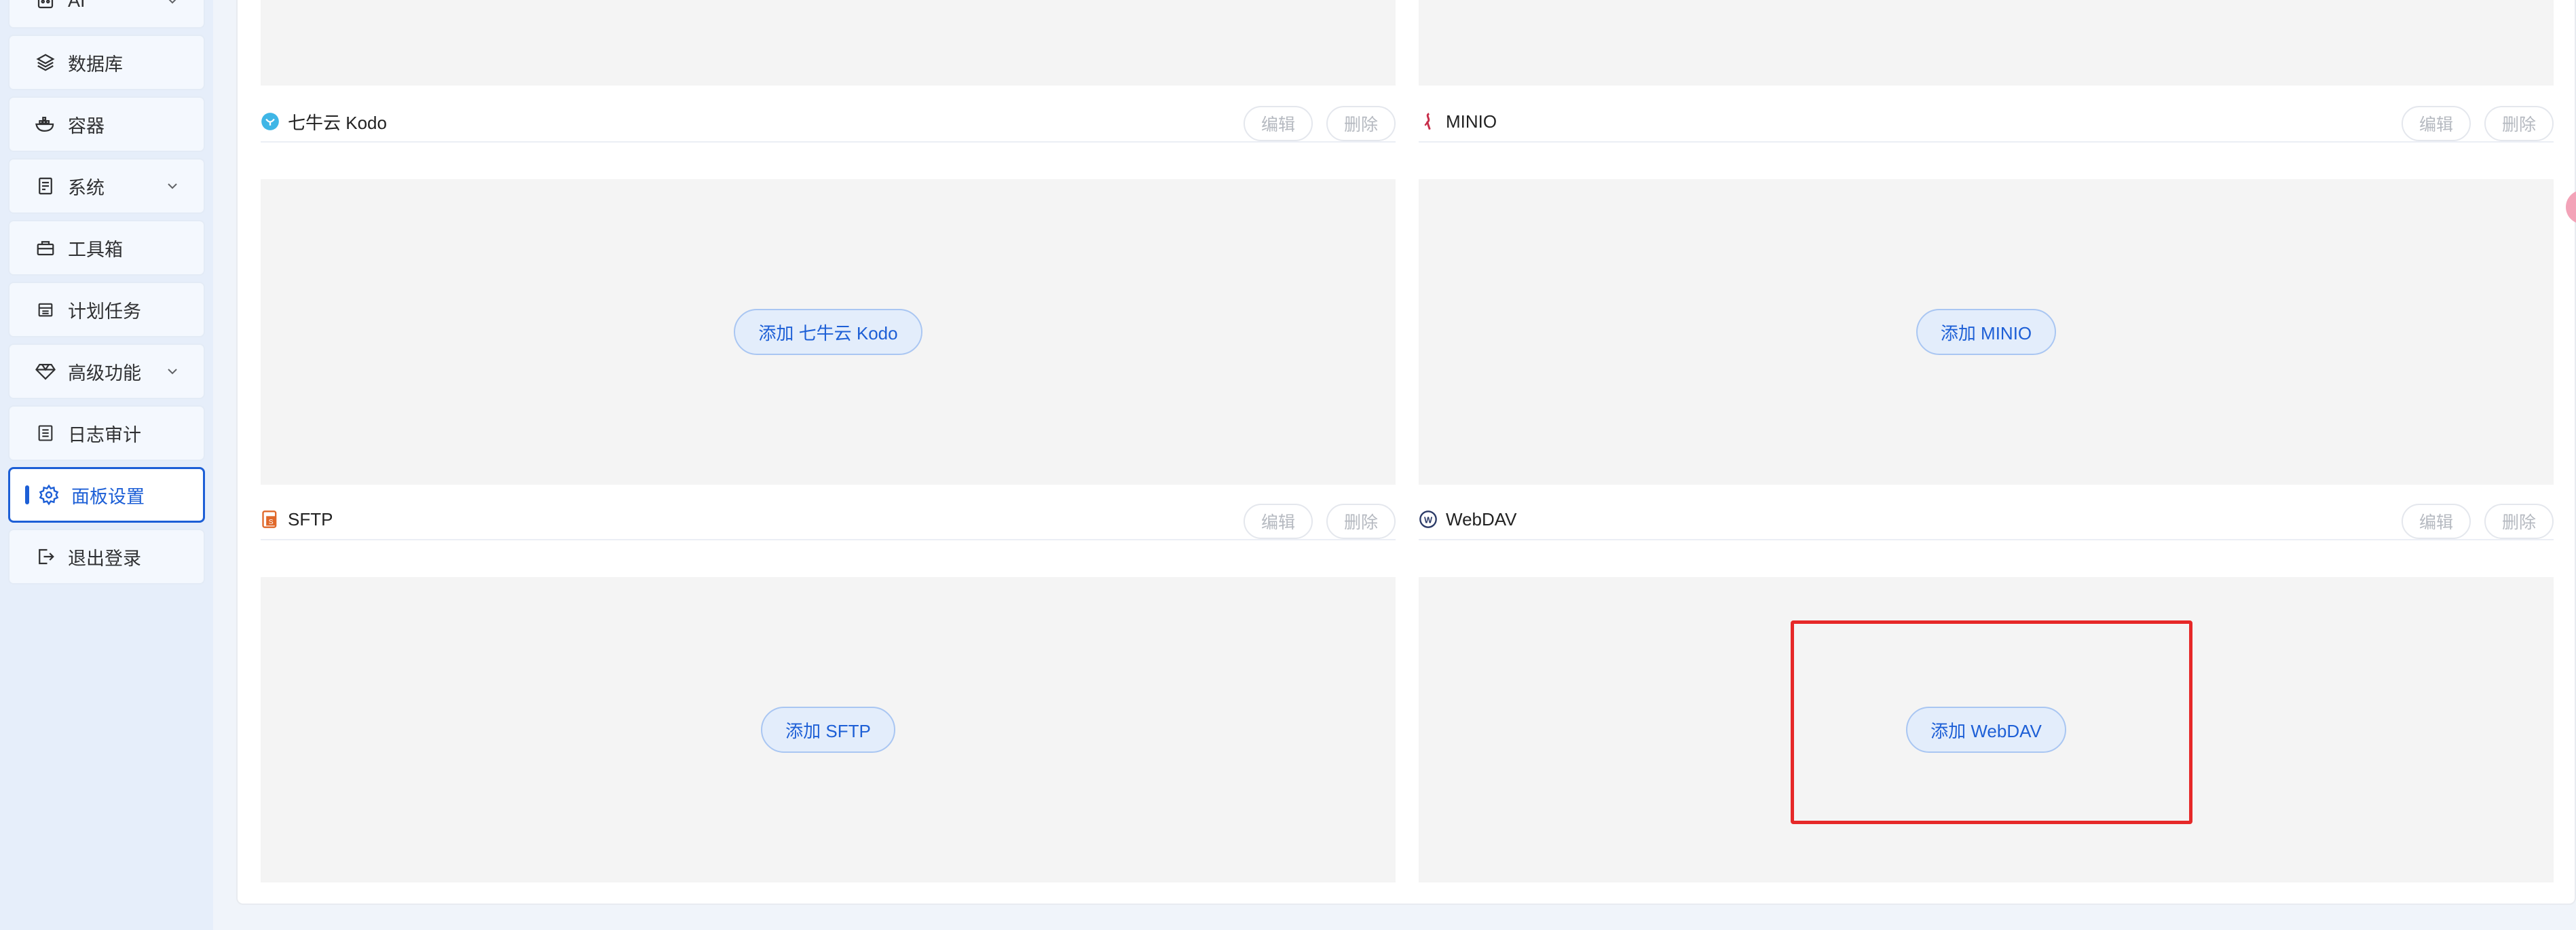 The image size is (2576, 930). I want to click on add-minio-button: 添加 MINIO, so click(1987, 332).